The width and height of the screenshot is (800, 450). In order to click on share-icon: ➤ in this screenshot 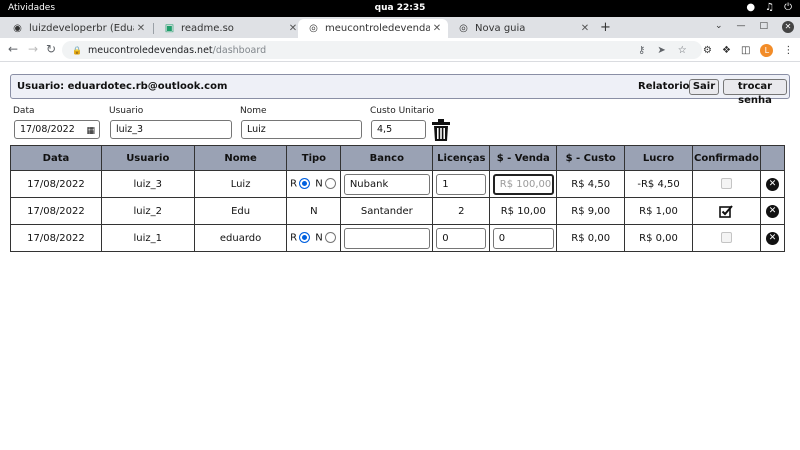, I will do `click(661, 50)`.